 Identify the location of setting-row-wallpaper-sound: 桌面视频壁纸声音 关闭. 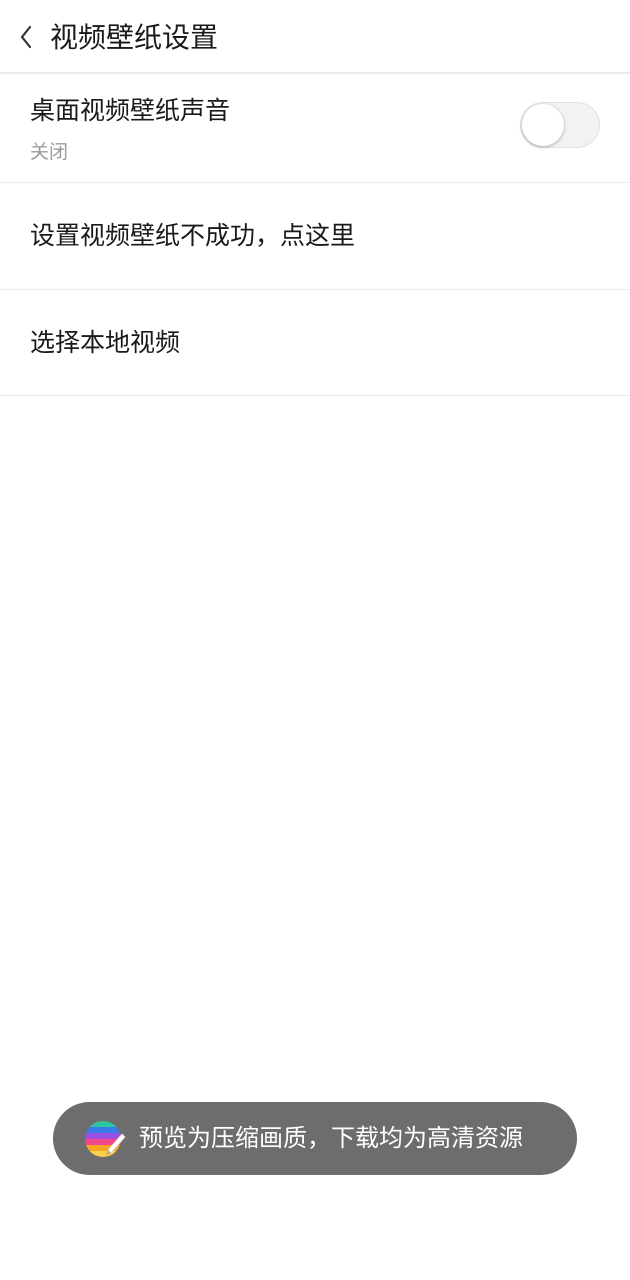
(315, 128).